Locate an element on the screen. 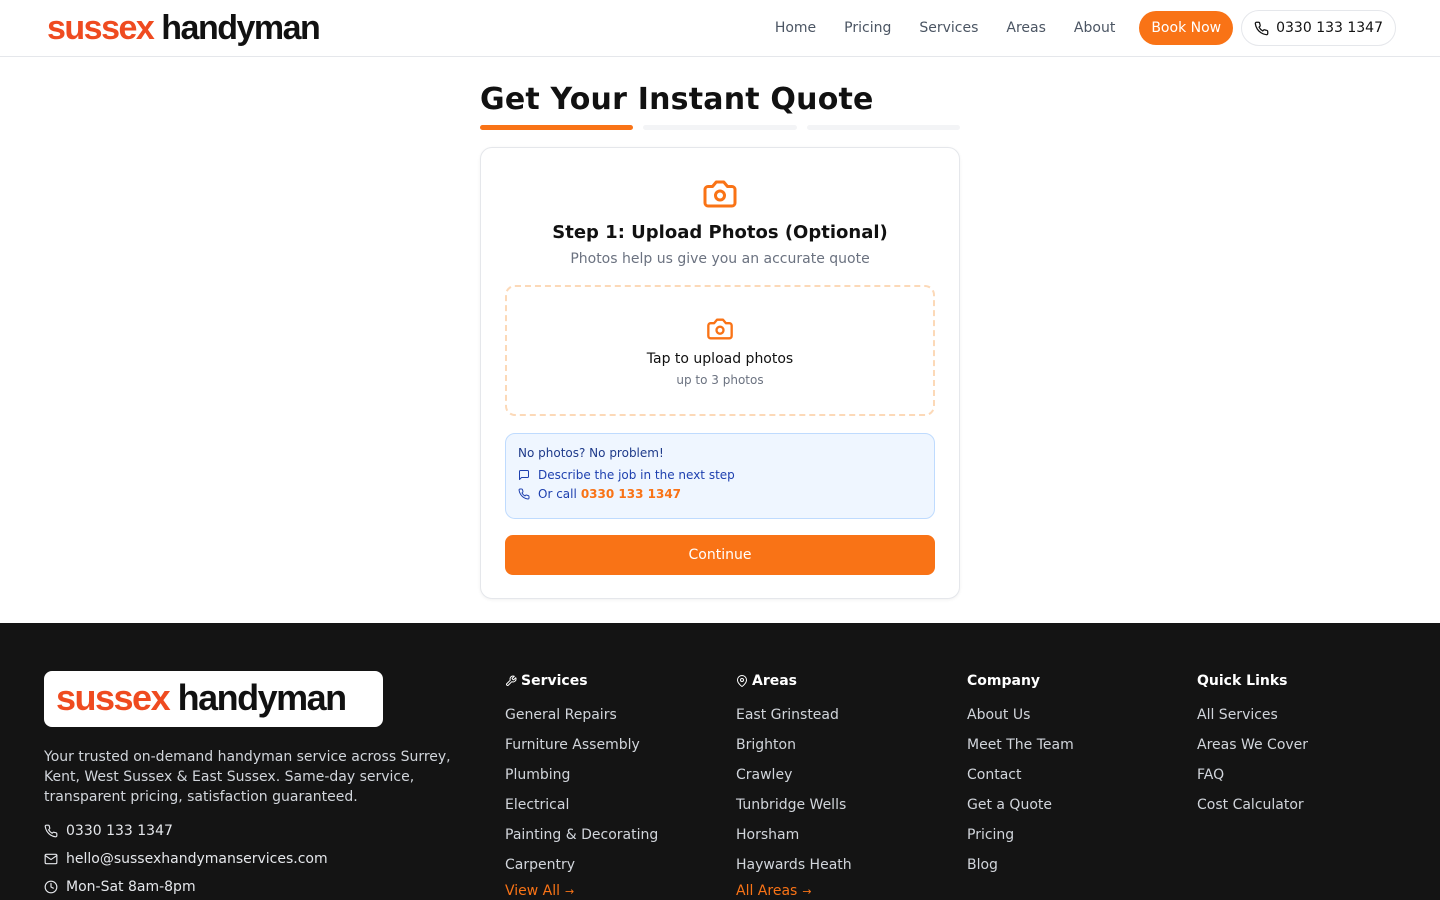 The image size is (1440, 900). footer-logo: sussex handyman is located at coordinates (213, 699).